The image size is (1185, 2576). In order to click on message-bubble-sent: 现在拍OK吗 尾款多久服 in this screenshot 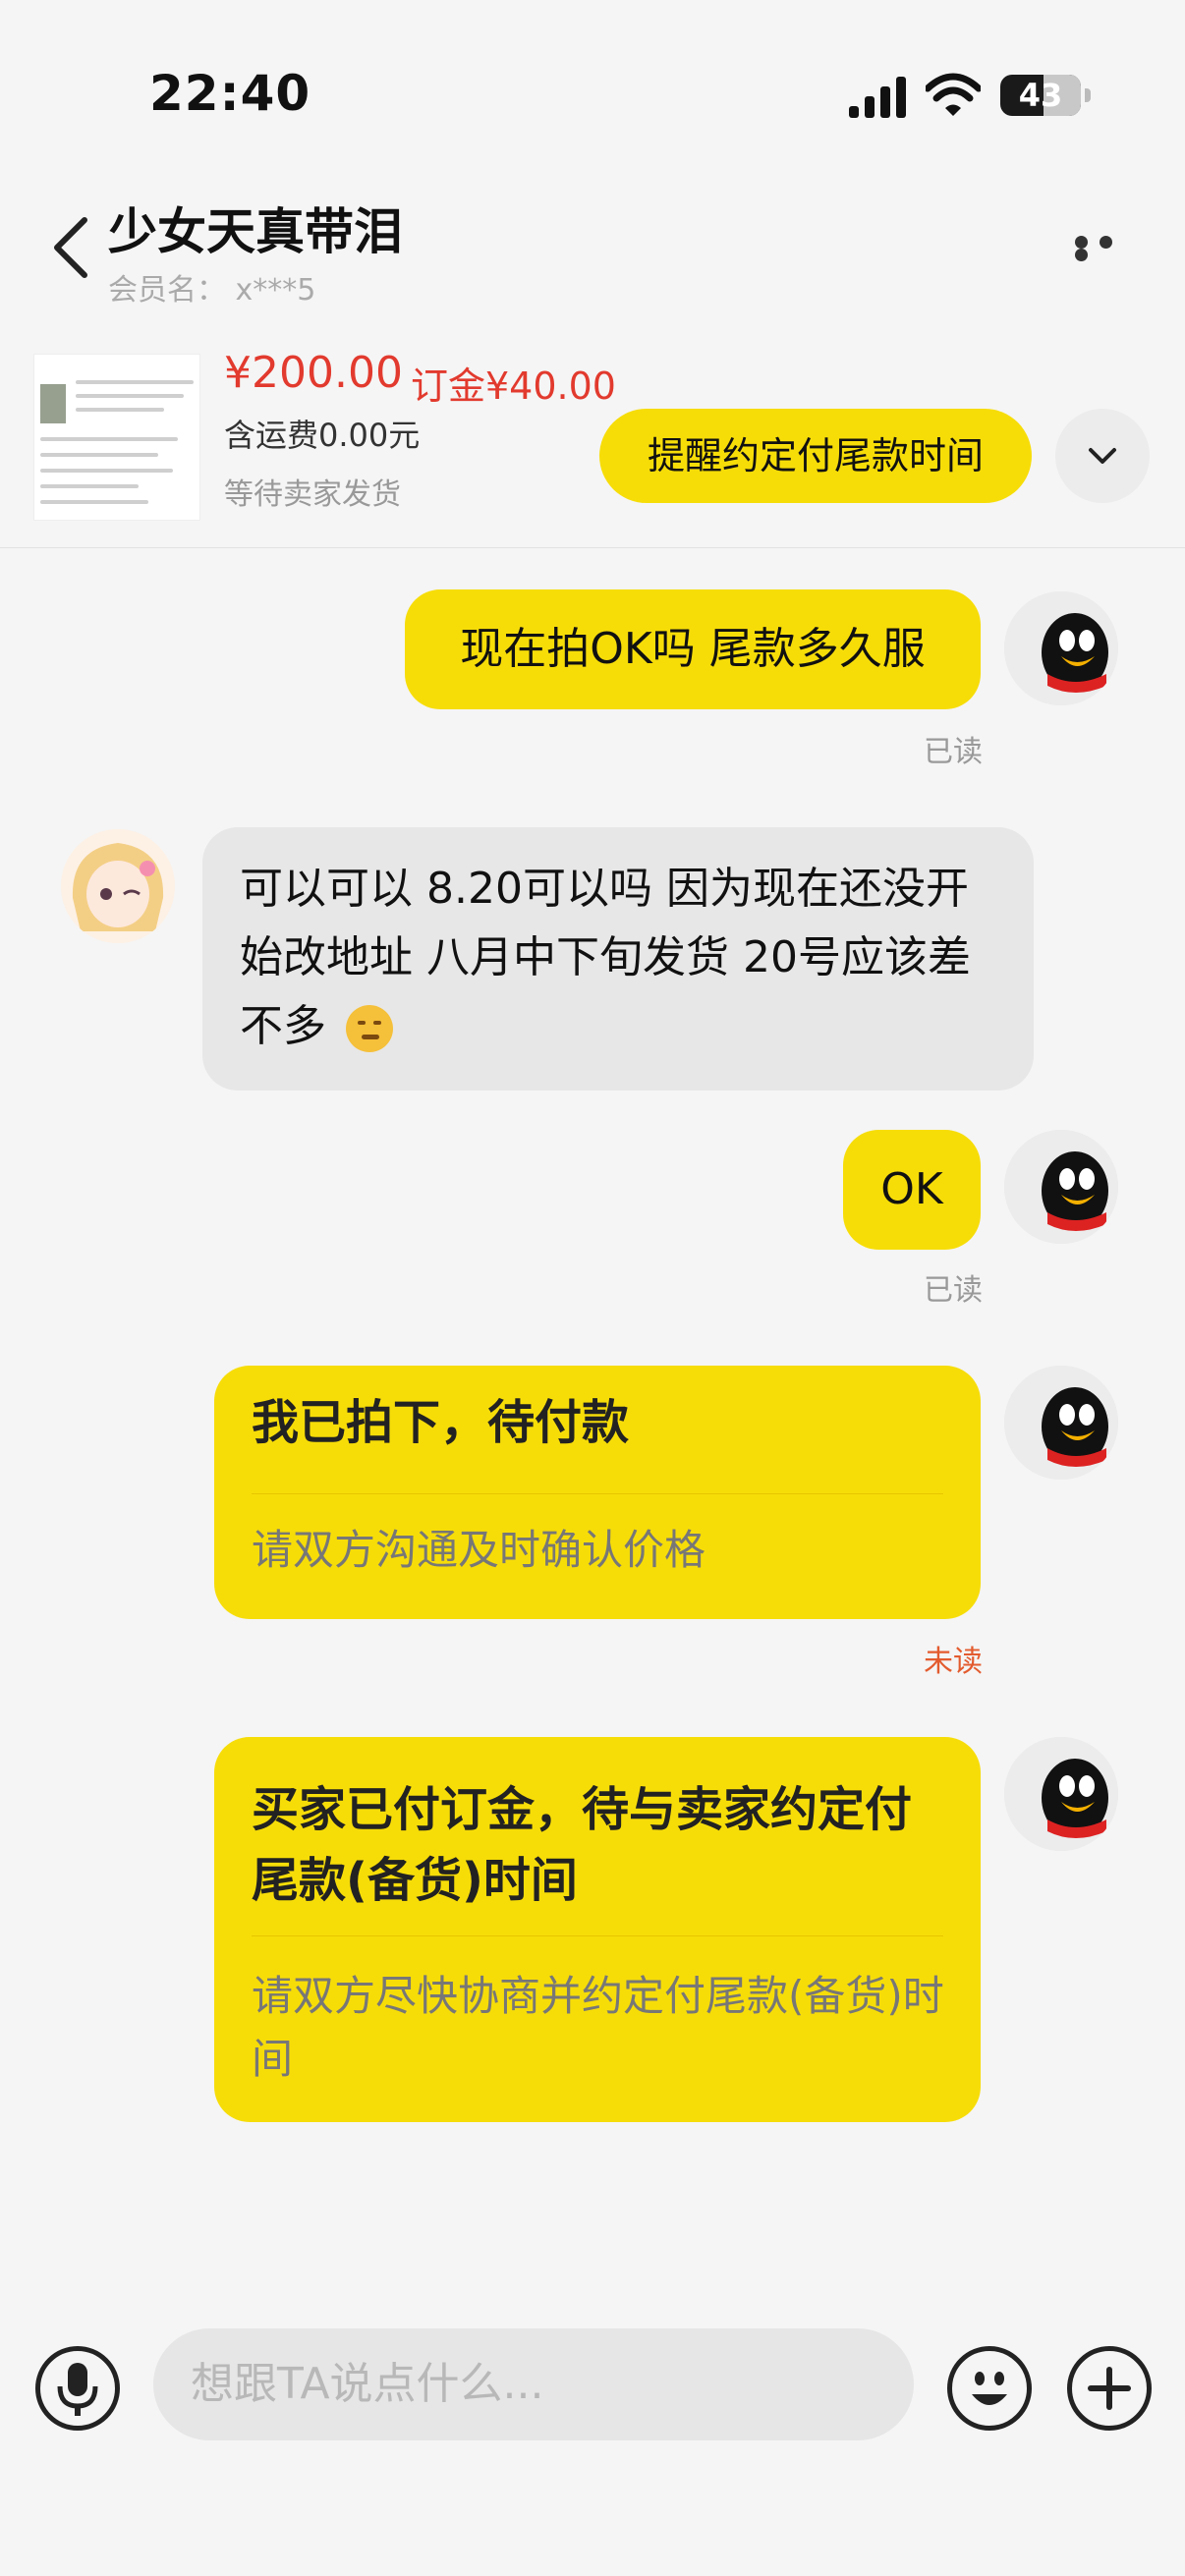, I will do `click(693, 649)`.